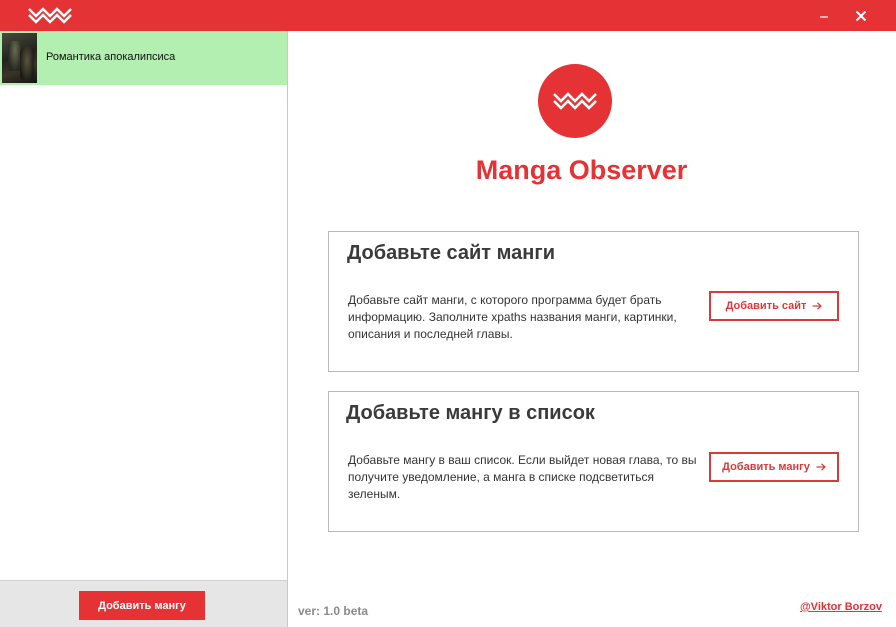 Image resolution: width=896 pixels, height=627 pixels. Describe the element at coordinates (448, 15) in the screenshot. I see `title-bar` at that location.